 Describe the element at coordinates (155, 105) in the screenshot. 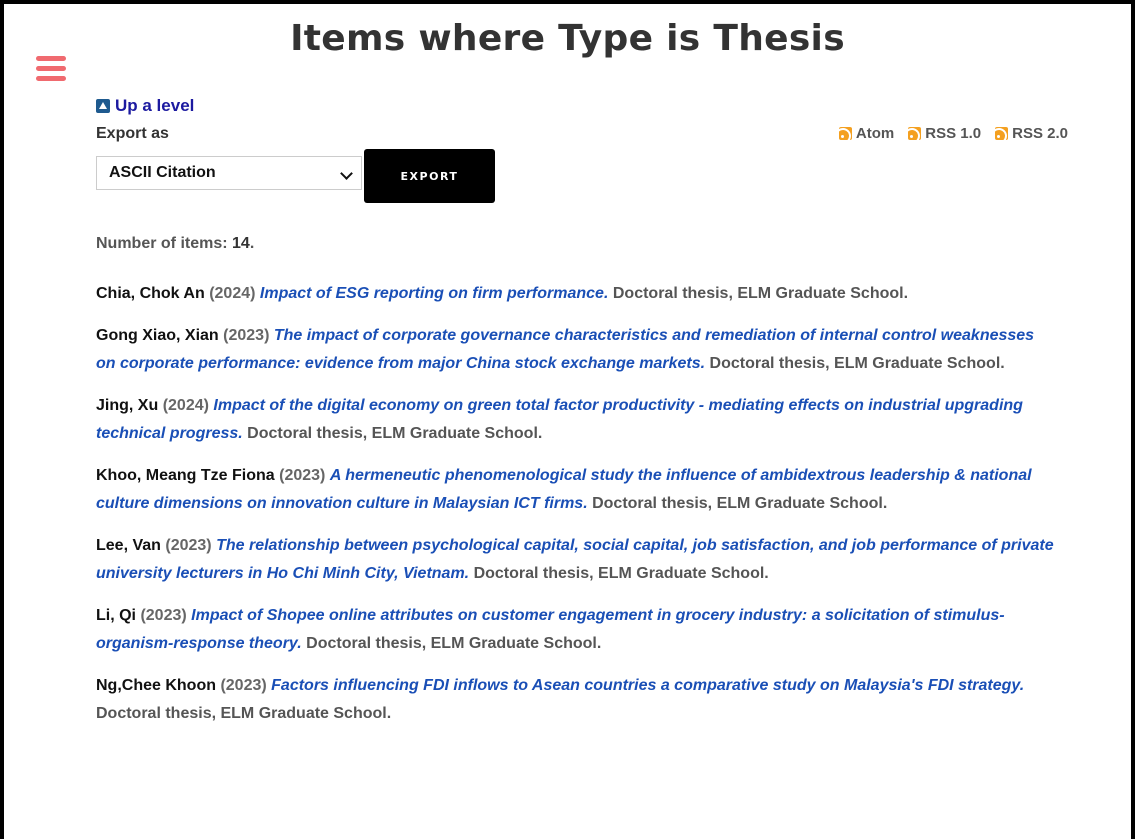

I see `up-a-level-label: Up a level` at that location.